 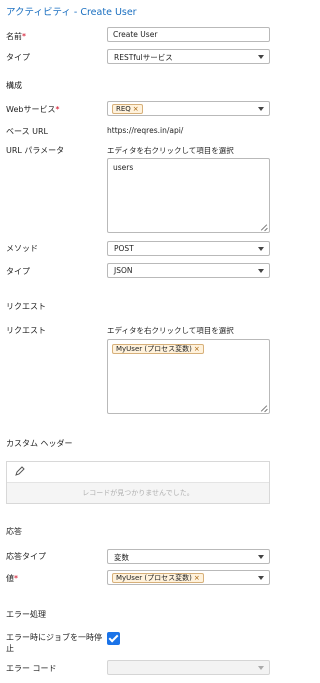 What do you see at coordinates (26, 330) in the screenshot?
I see `request-label: リクエスト` at bounding box center [26, 330].